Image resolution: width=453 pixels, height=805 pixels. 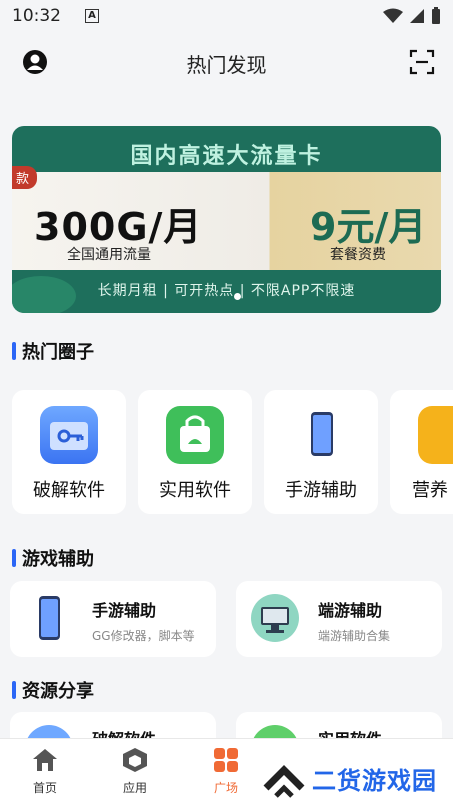 I want to click on banner-tag: 款, so click(x=25, y=177).